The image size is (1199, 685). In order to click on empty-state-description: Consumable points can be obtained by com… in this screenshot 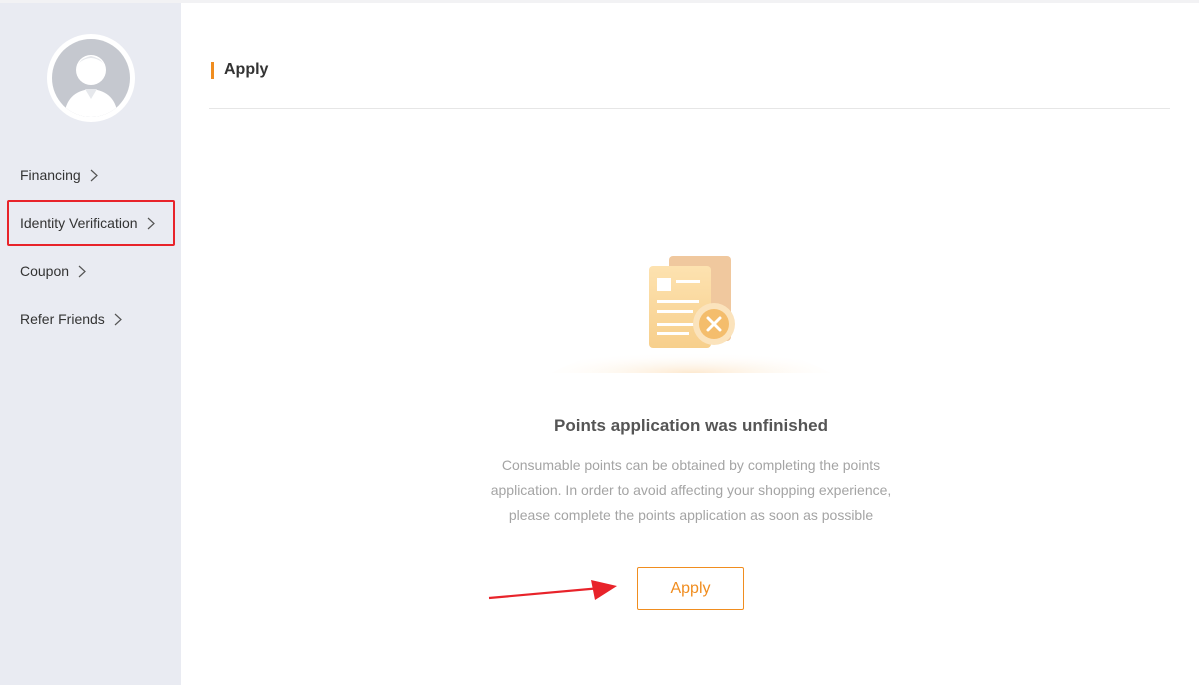, I will do `click(691, 490)`.